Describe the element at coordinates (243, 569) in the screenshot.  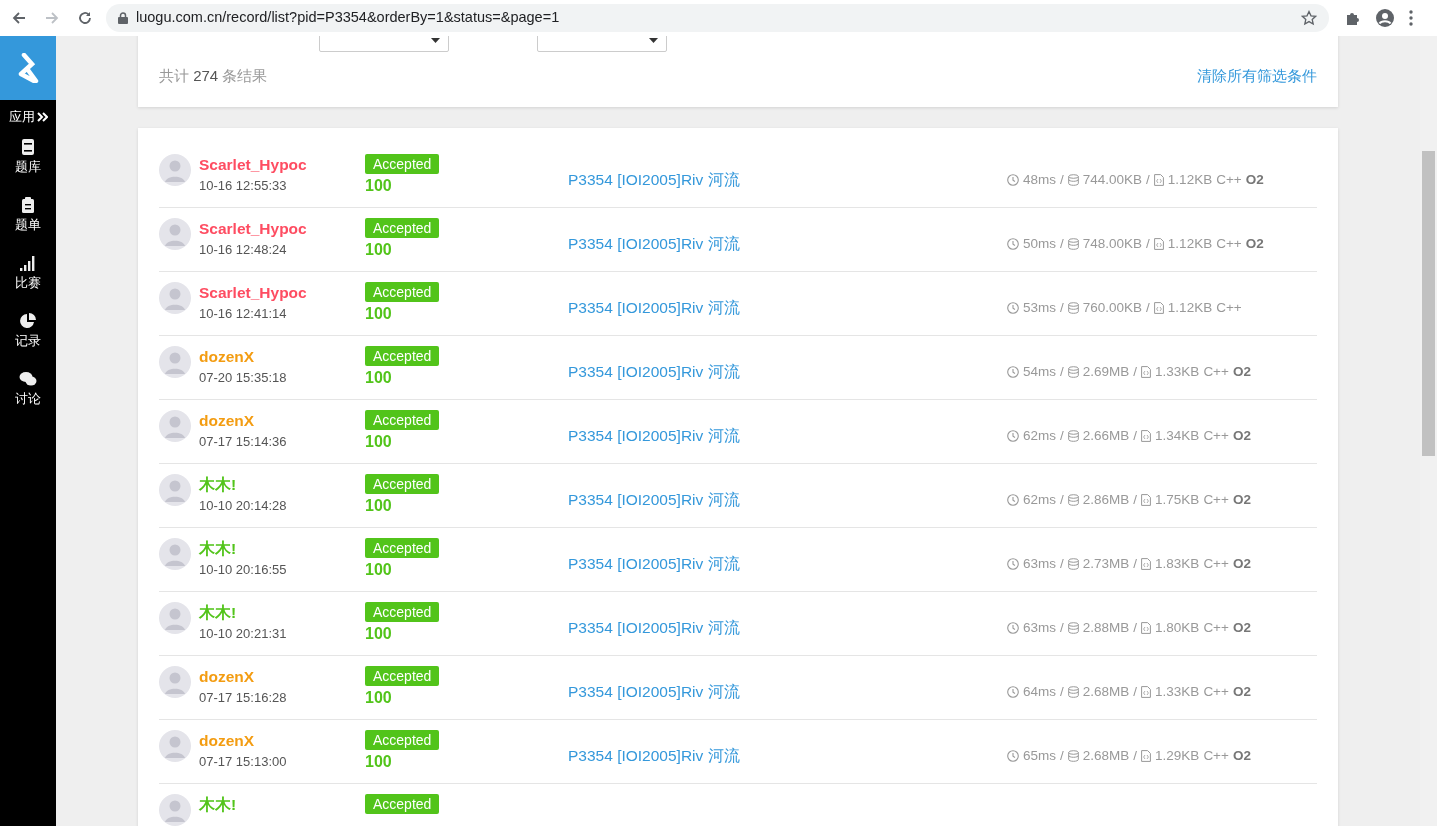
I see `submit-time: 10-10 20:16:55` at that location.